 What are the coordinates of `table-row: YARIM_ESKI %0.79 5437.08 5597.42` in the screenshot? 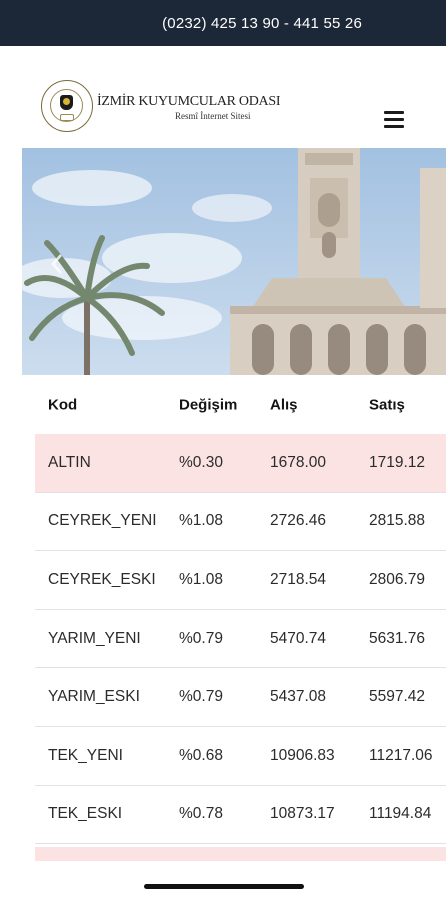 It's located at (240, 697).